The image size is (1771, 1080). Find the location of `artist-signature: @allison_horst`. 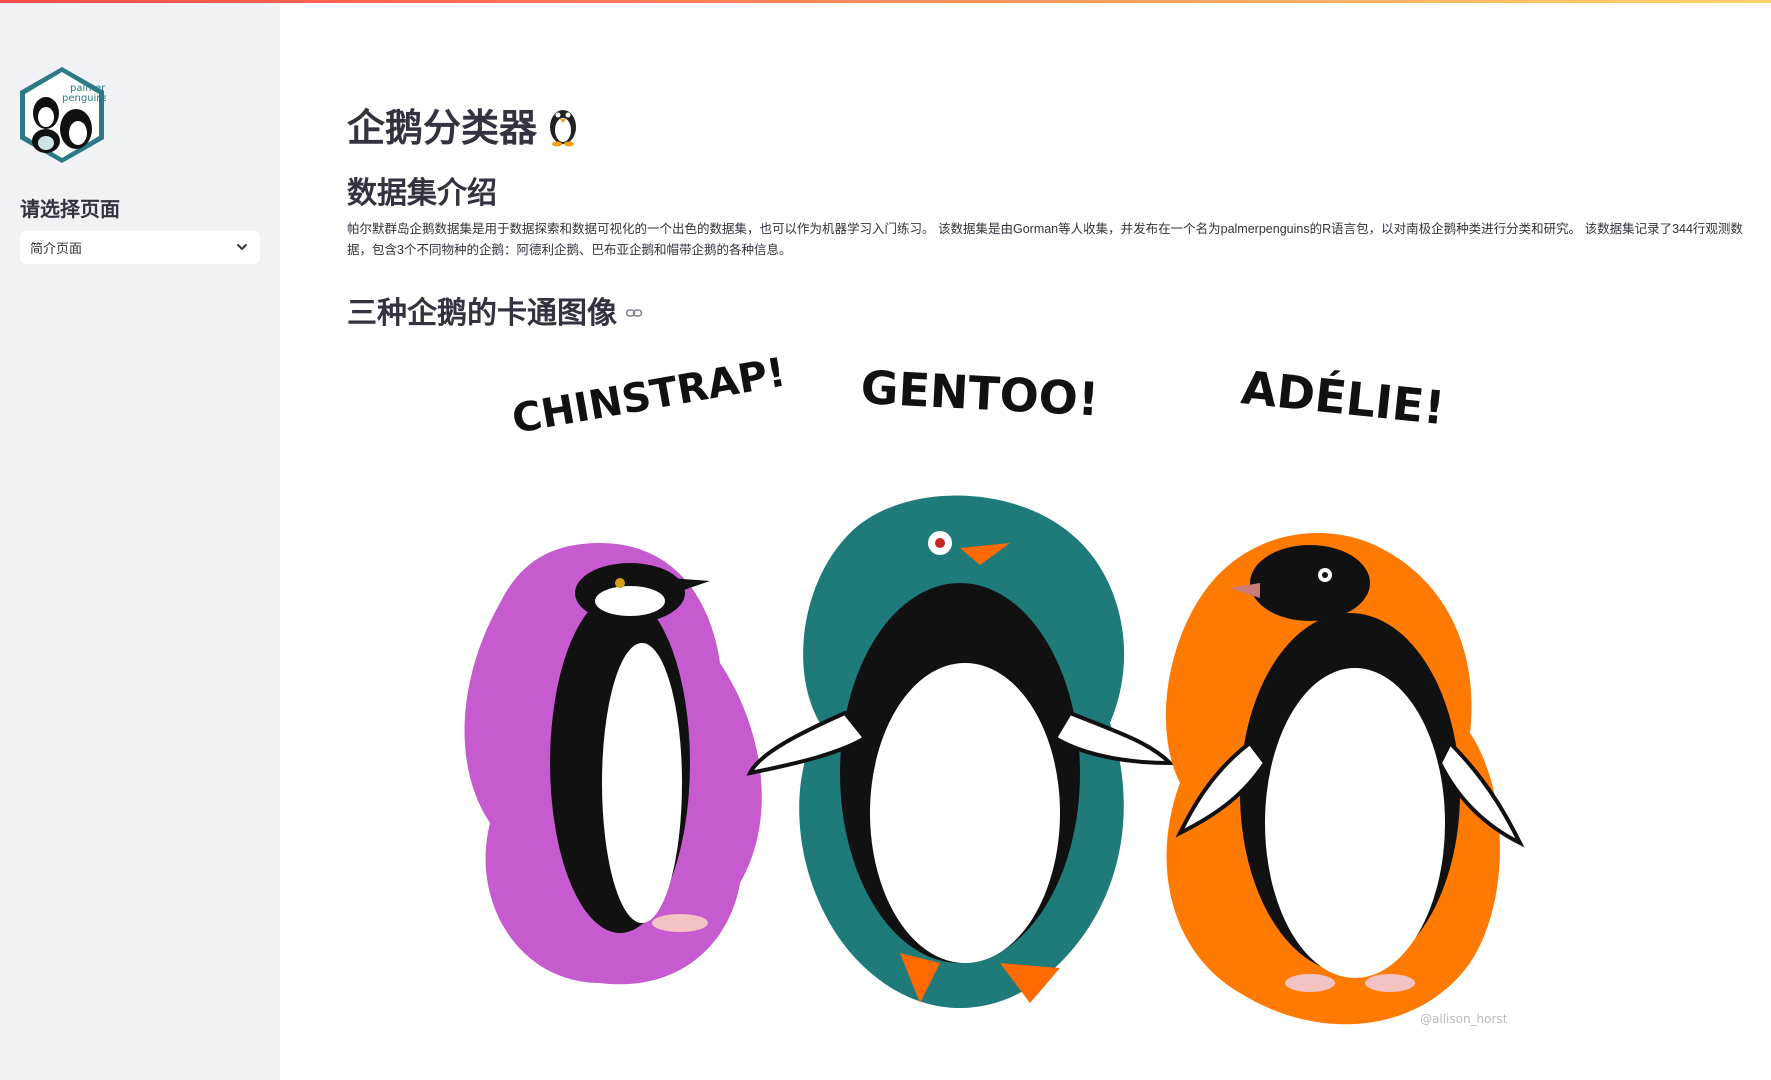

artist-signature: @allison_horst is located at coordinates (1464, 1019).